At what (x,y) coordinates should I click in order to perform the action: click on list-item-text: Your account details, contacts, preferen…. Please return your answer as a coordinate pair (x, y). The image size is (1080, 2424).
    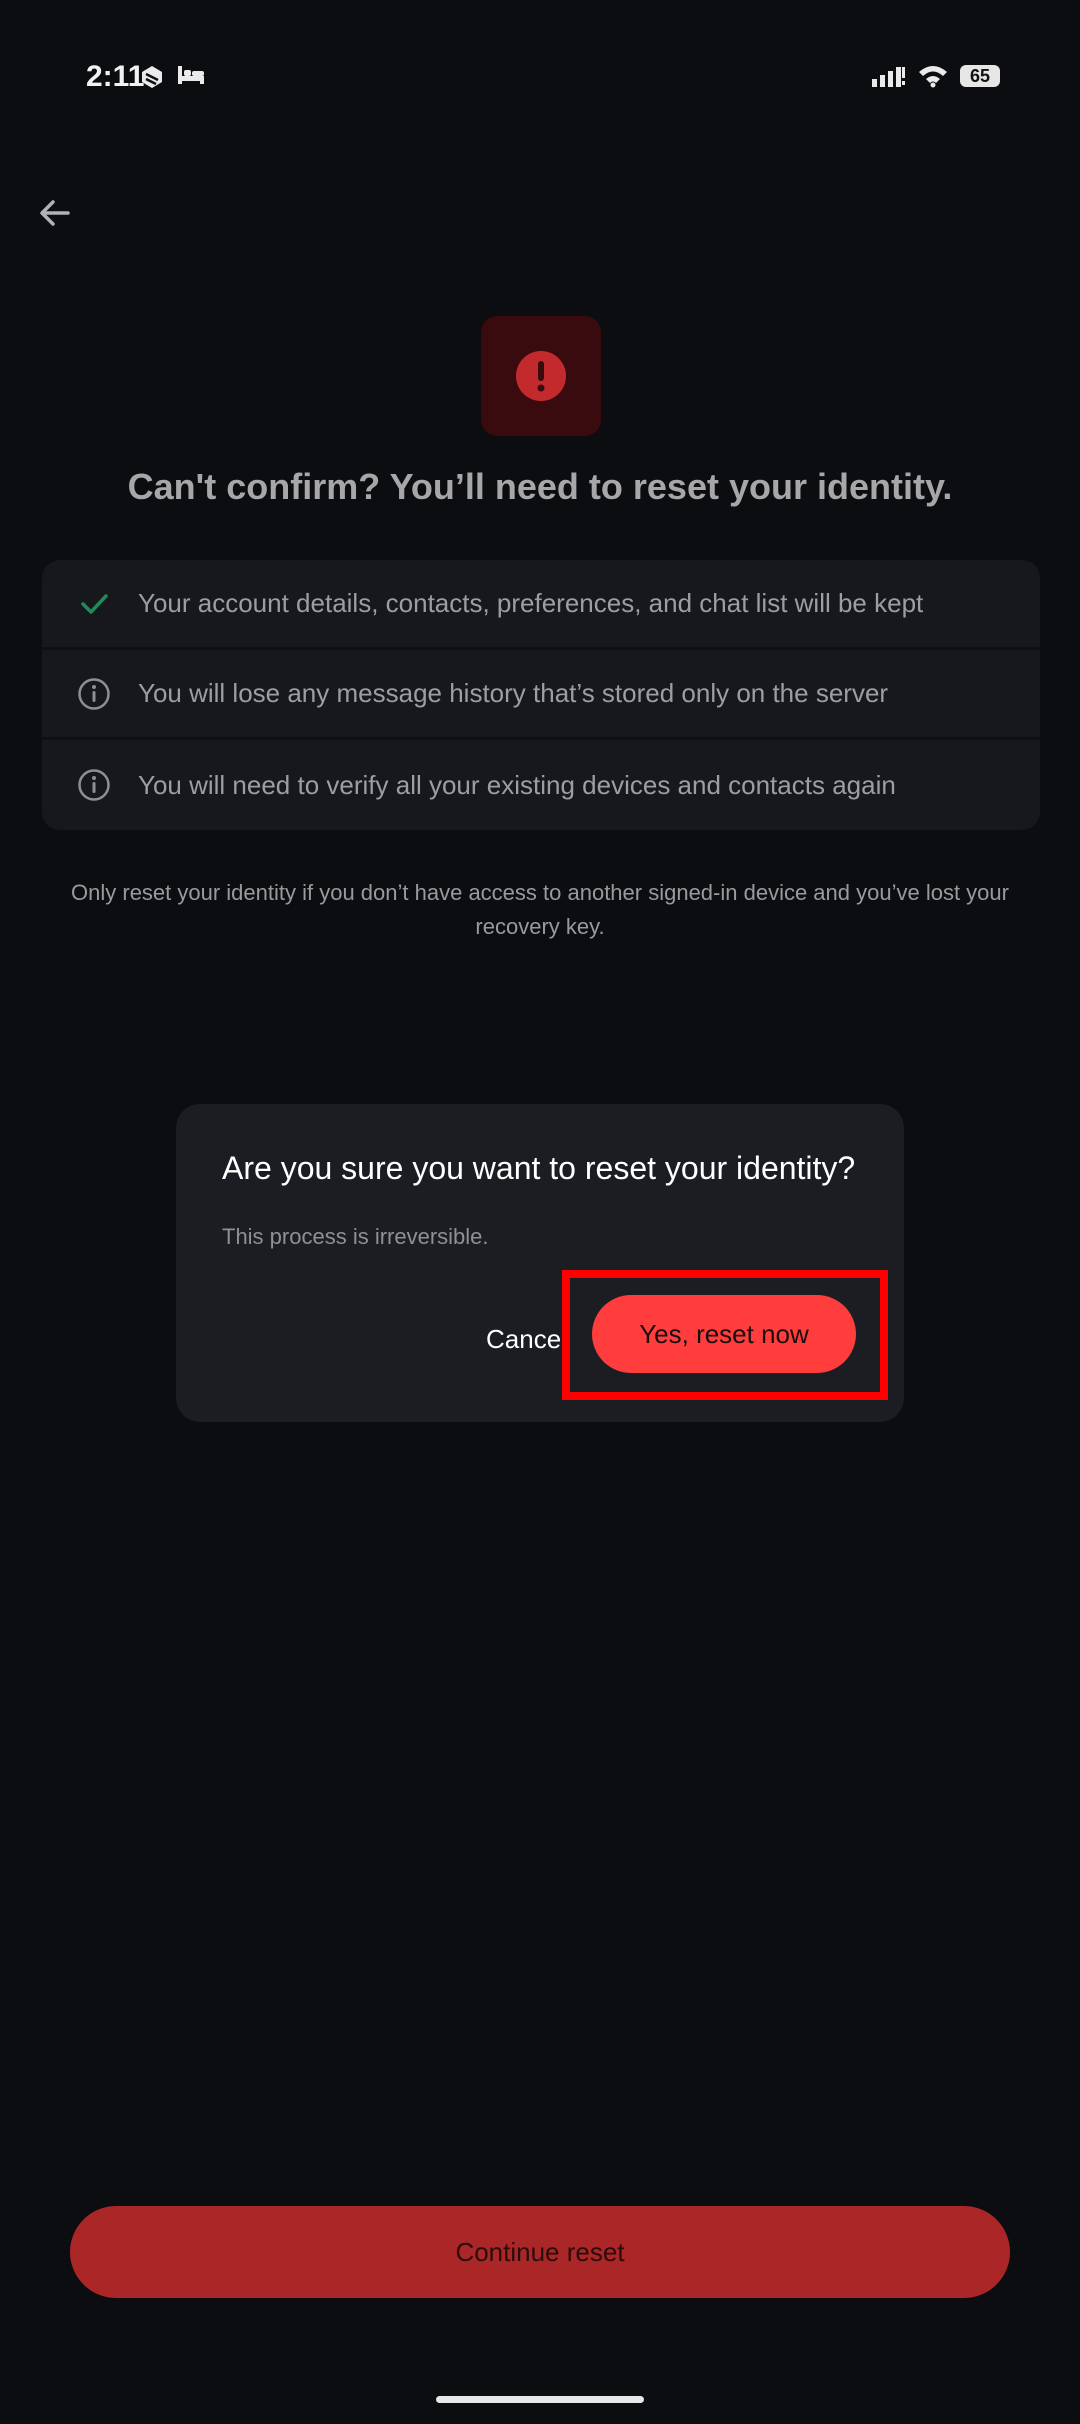
    Looking at the image, I should click on (531, 603).